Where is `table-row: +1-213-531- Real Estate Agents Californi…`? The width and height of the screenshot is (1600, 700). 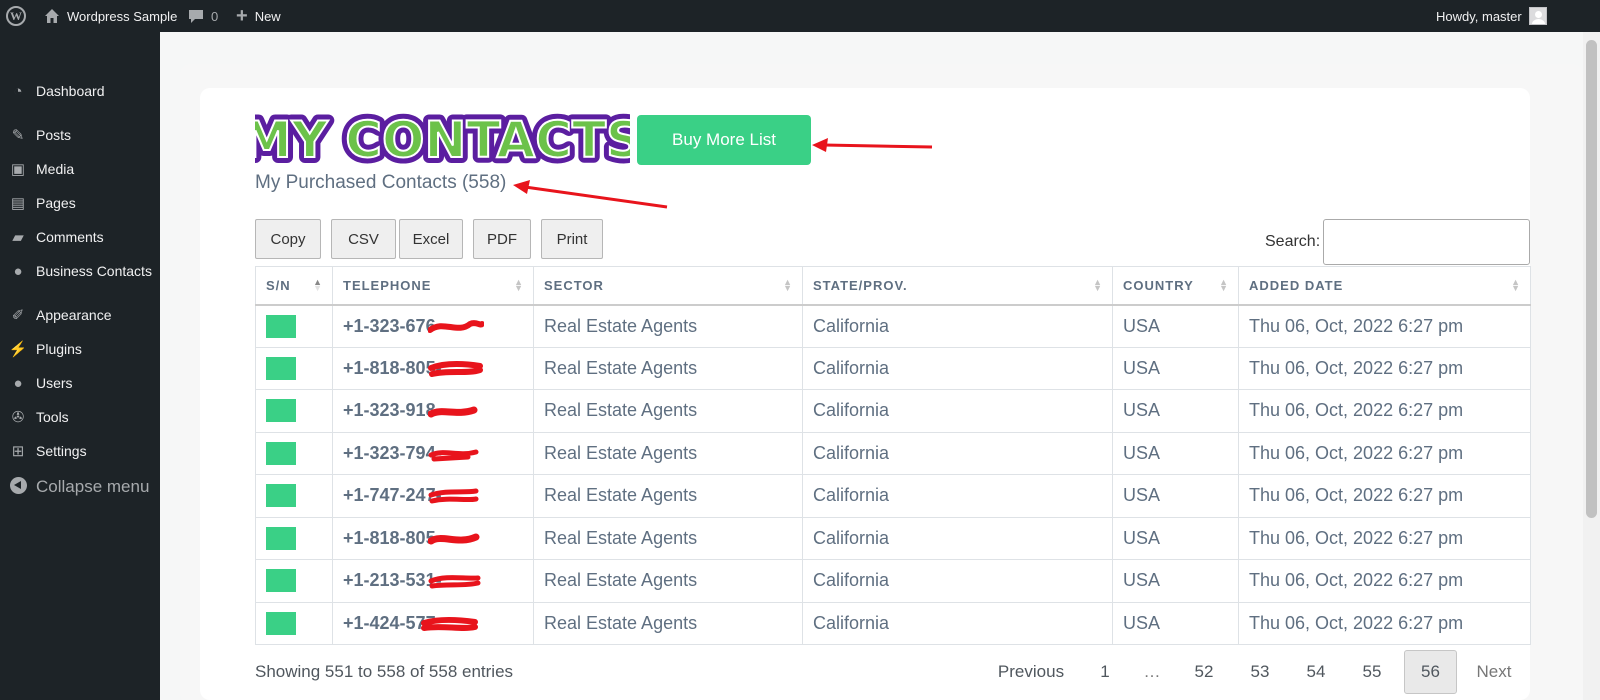
table-row: +1-213-531- Real Estate Agents Californi… is located at coordinates (893, 581).